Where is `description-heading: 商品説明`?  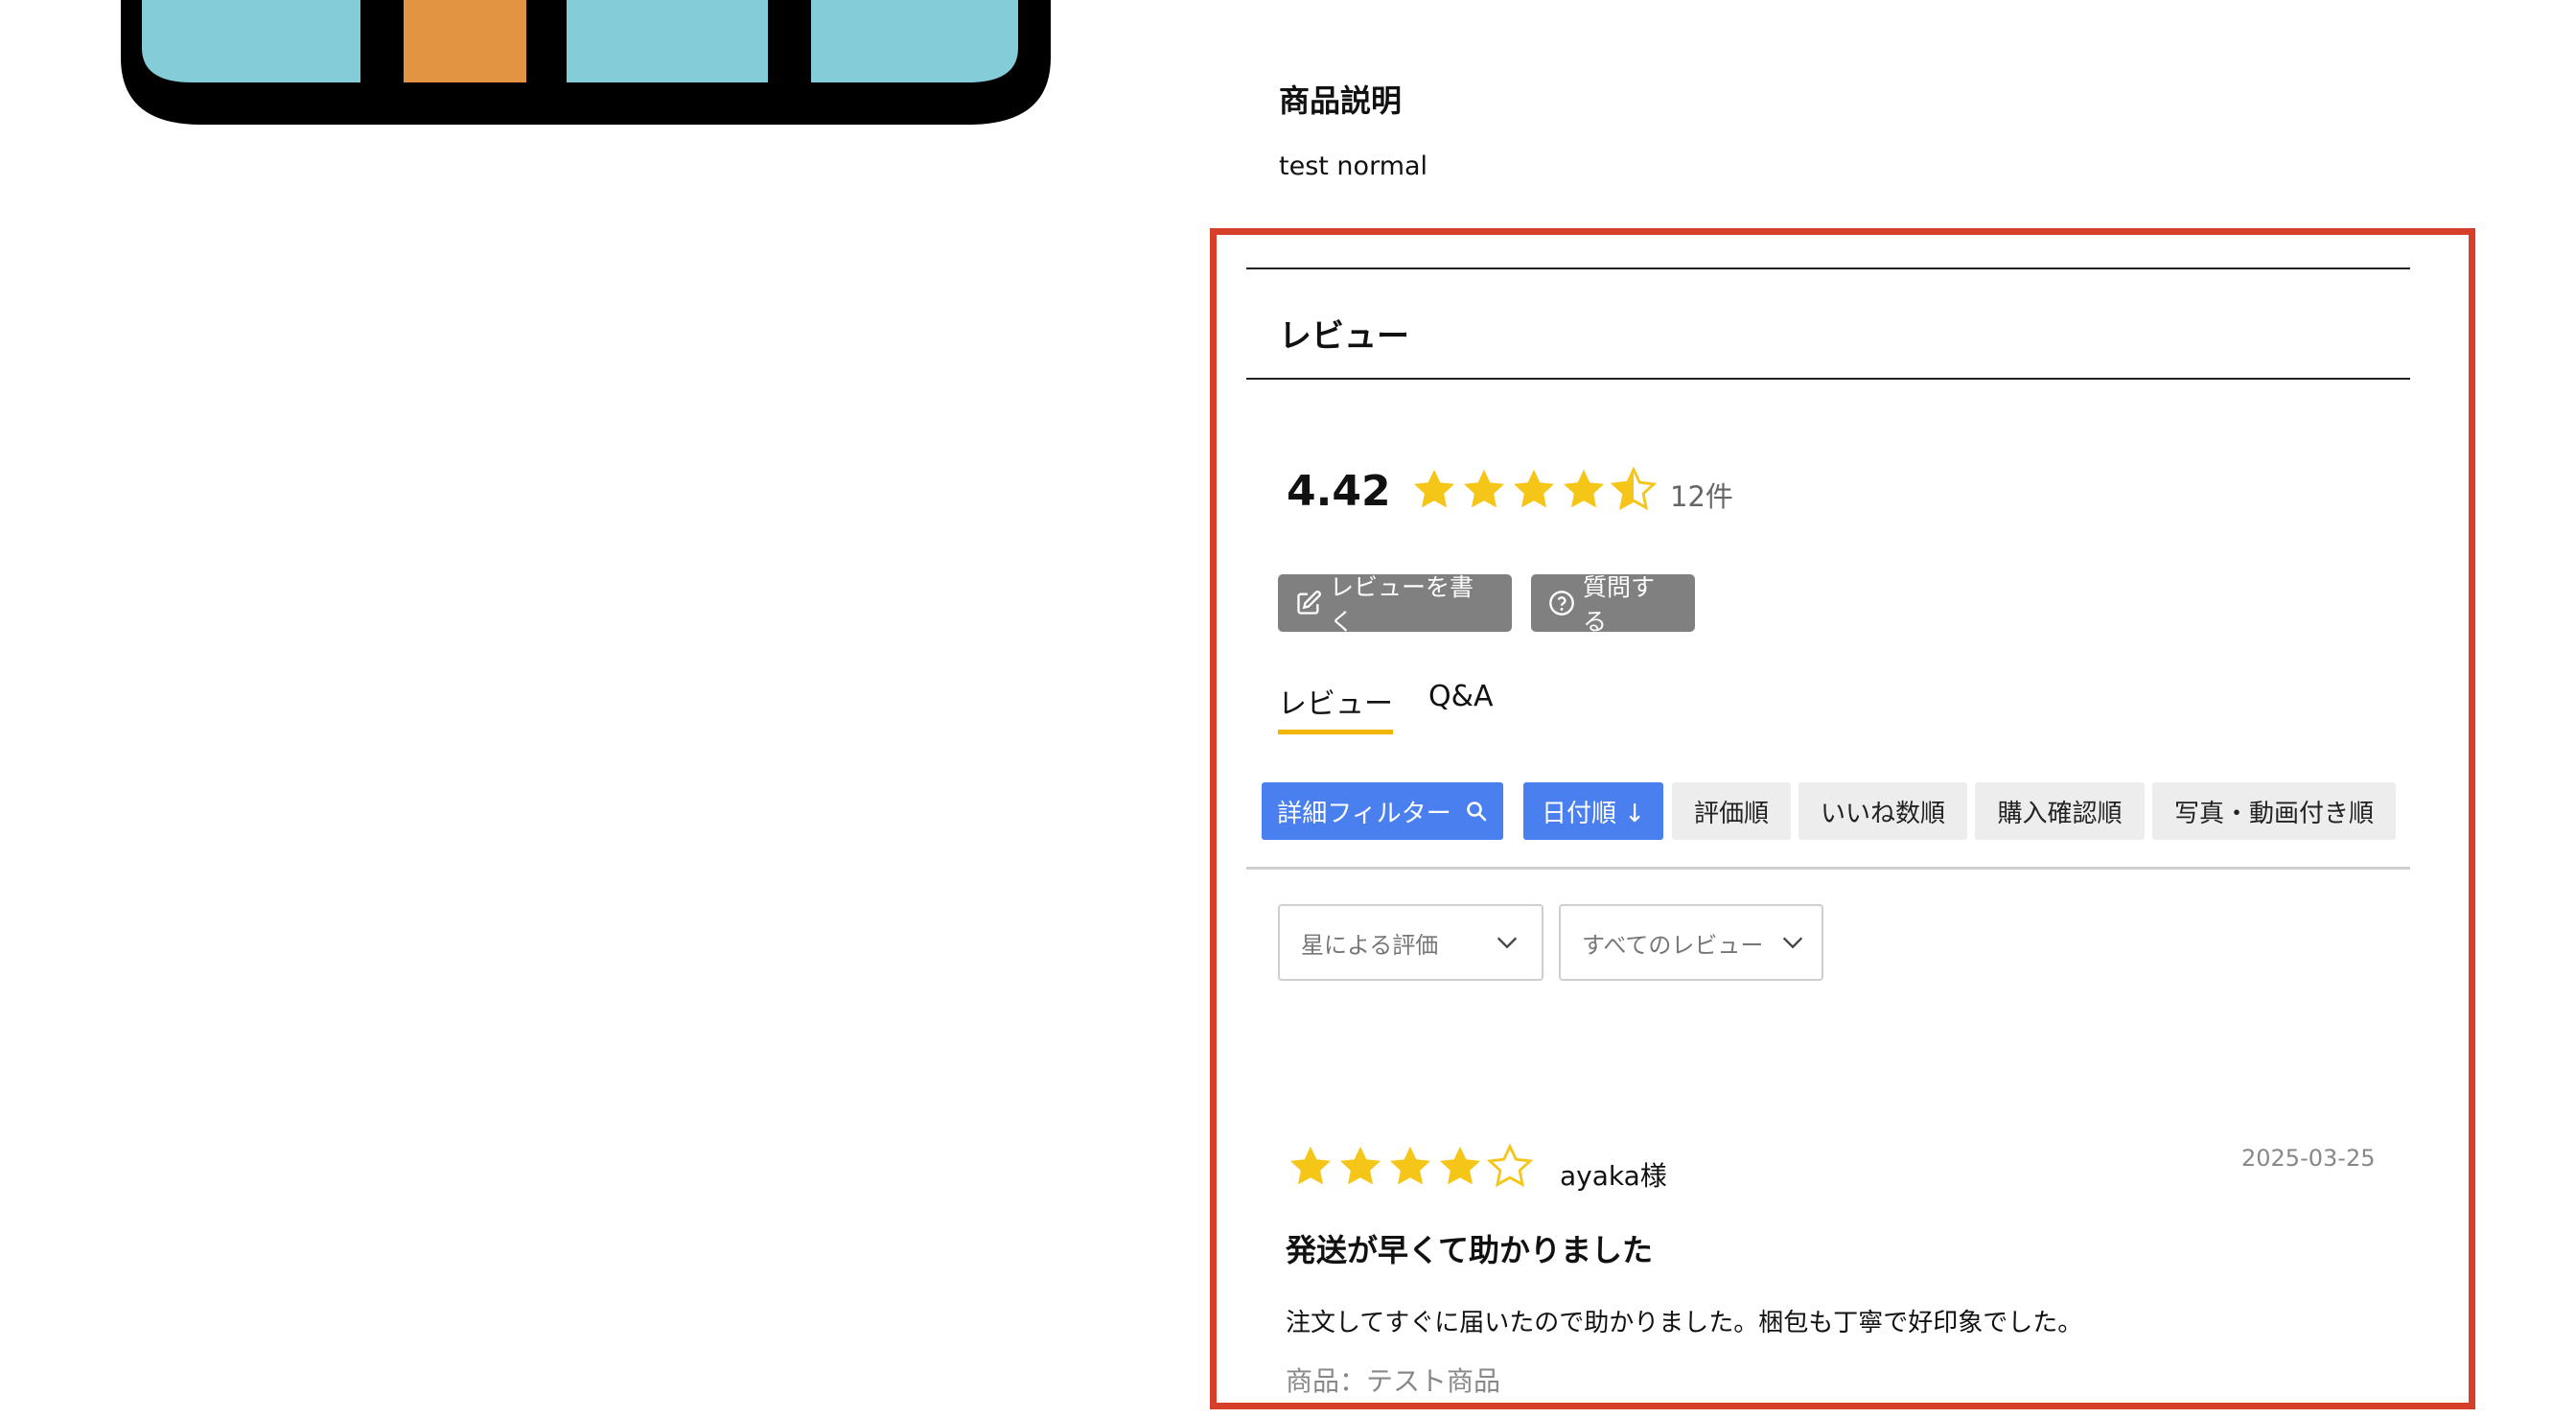 description-heading: 商品説明 is located at coordinates (1341, 100).